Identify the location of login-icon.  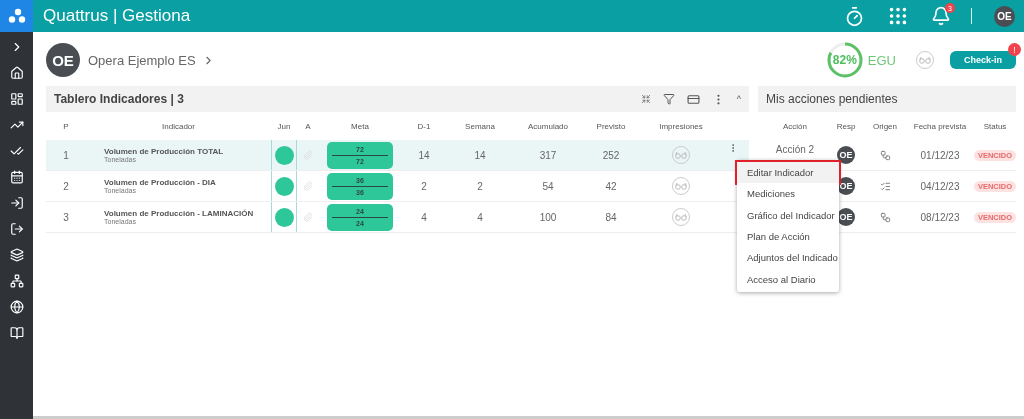
(16, 203).